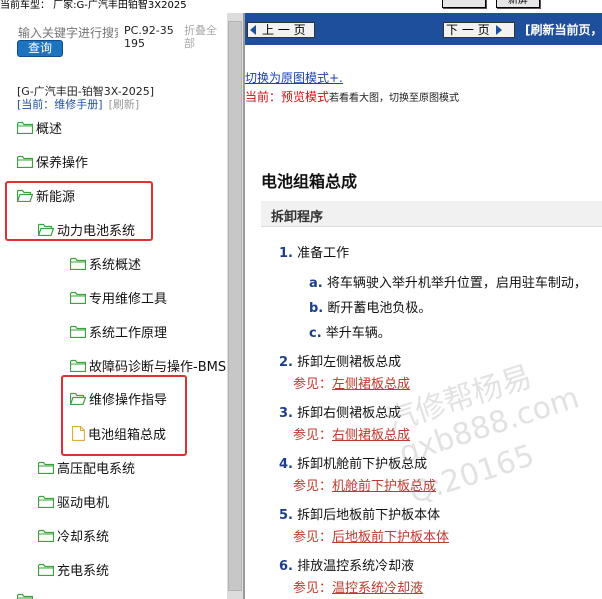  What do you see at coordinates (394, 98) in the screenshot?
I see `mode-hint: 若看看大图，切换至原图模式` at bounding box center [394, 98].